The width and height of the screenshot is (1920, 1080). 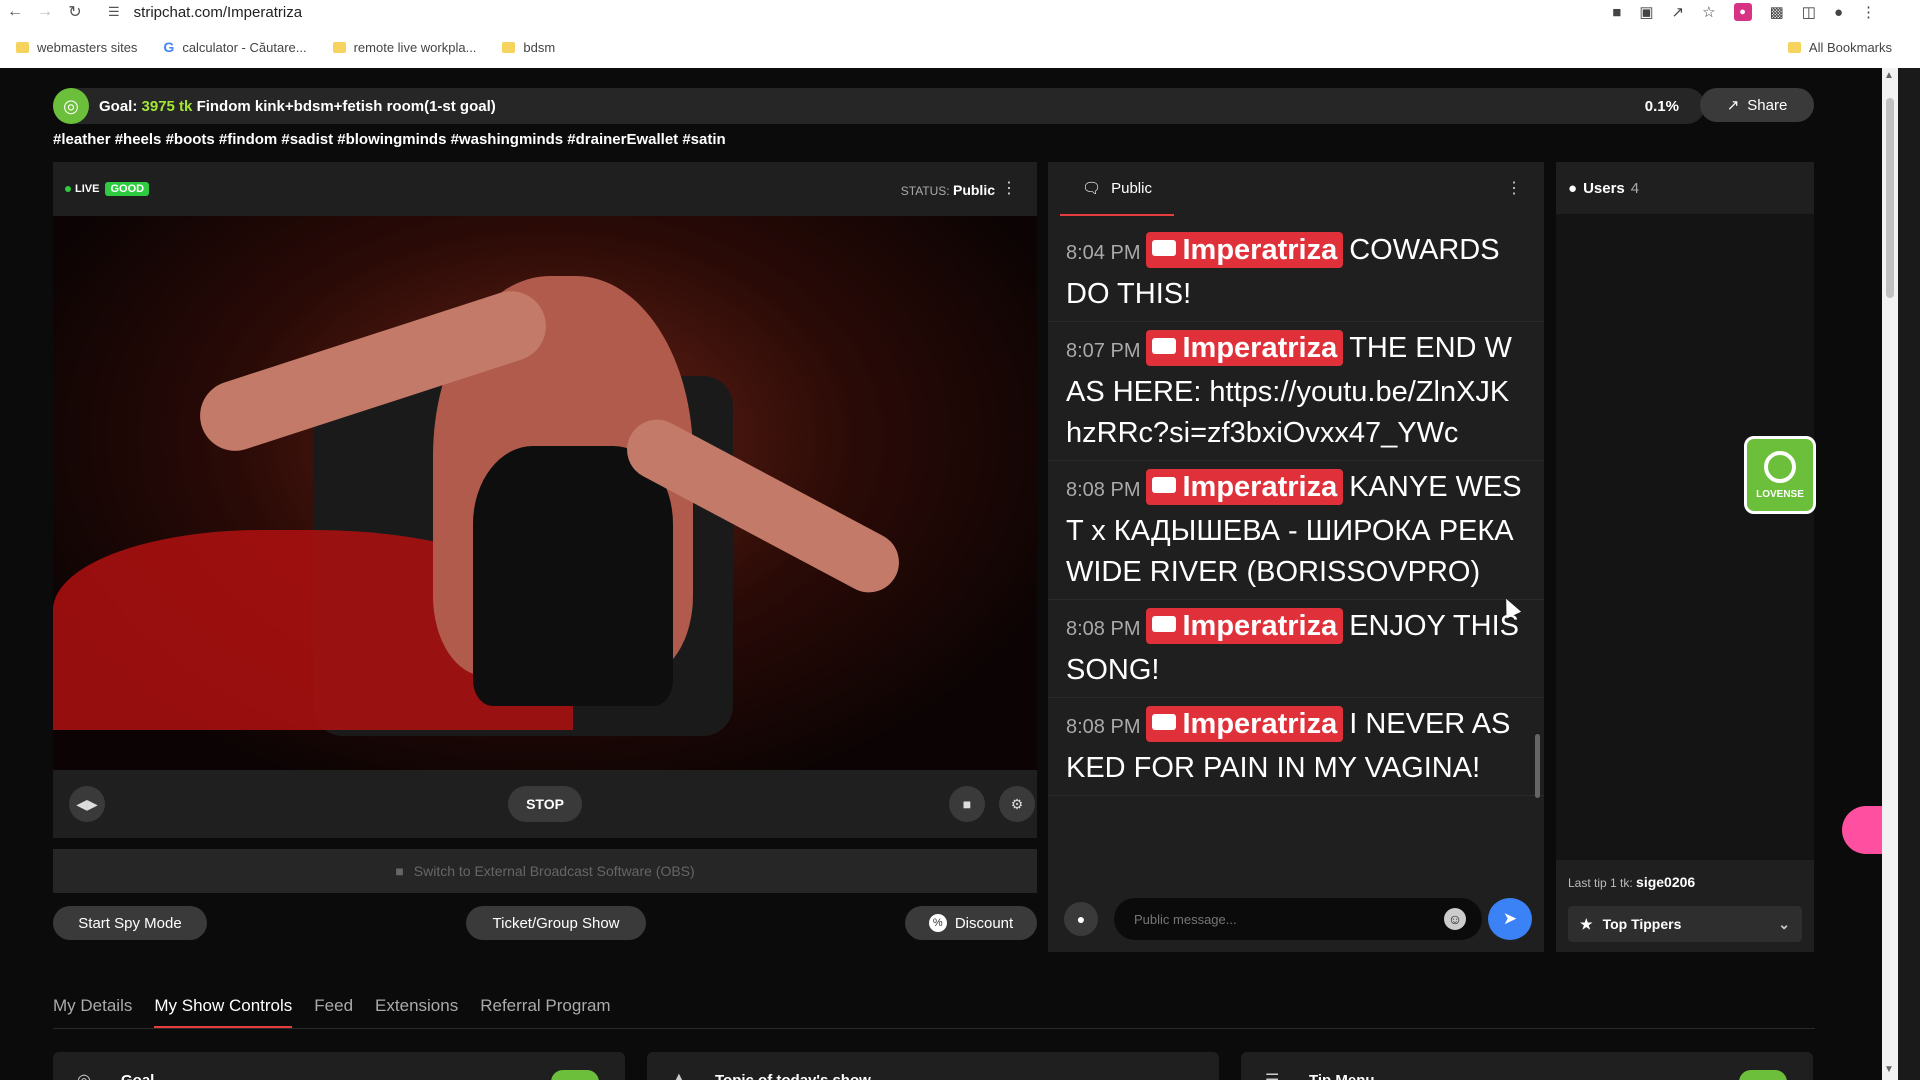 I want to click on scroll-down-icon: ▼, so click(x=1889, y=1069).